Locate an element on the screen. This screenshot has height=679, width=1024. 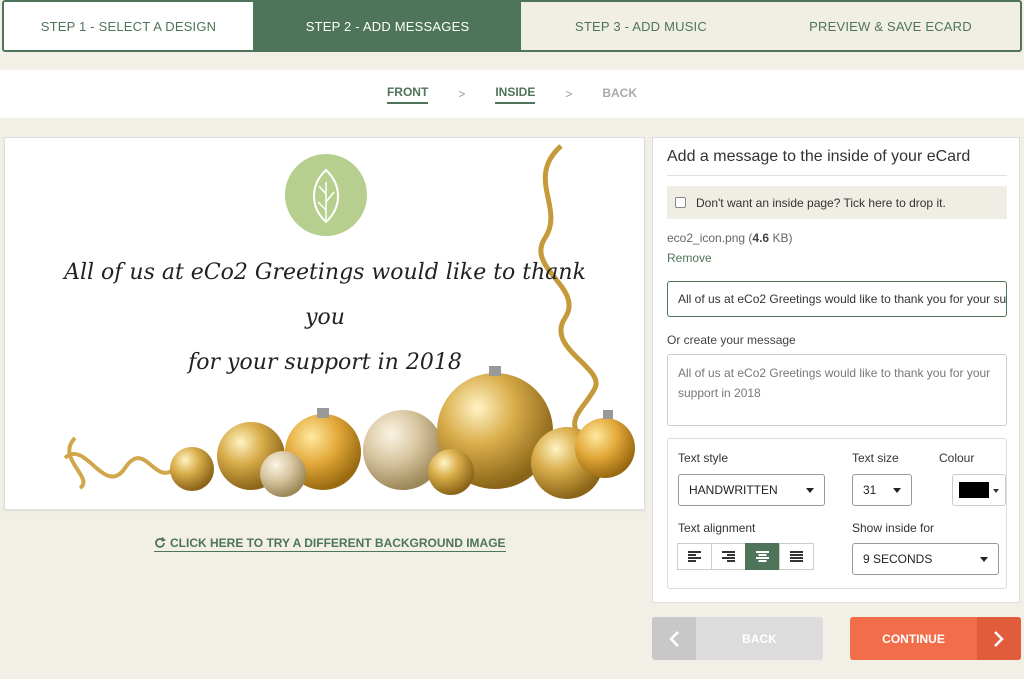
text-size-value: 31 is located at coordinates (870, 490).